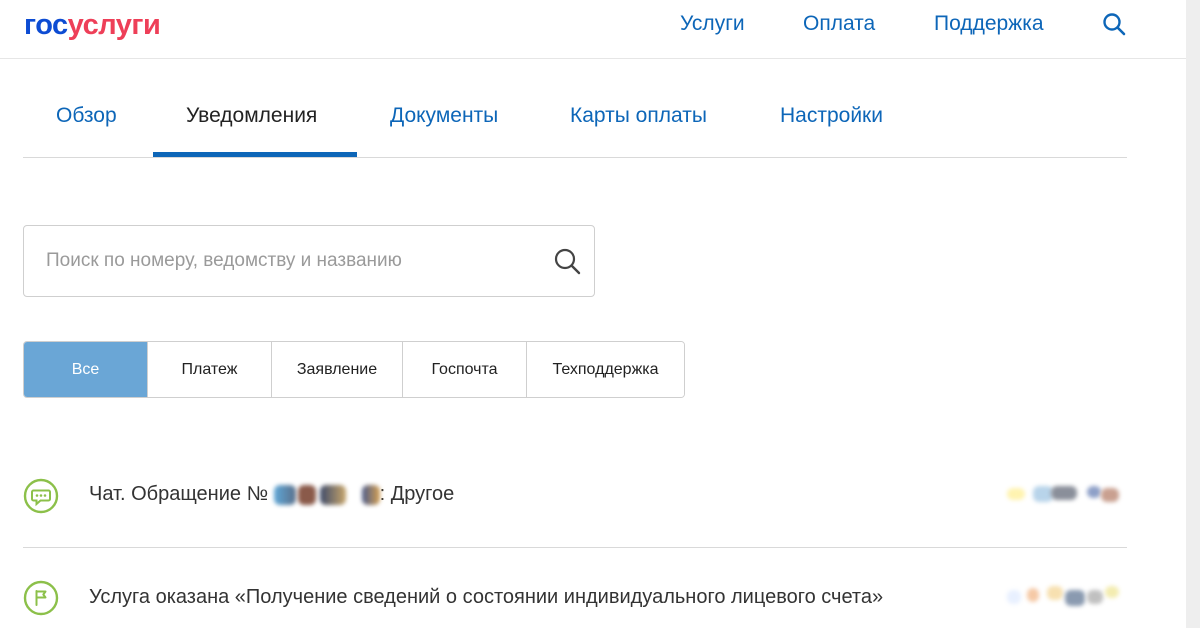  What do you see at coordinates (46, 25) in the screenshot?
I see `logo-part-gos: гос` at bounding box center [46, 25].